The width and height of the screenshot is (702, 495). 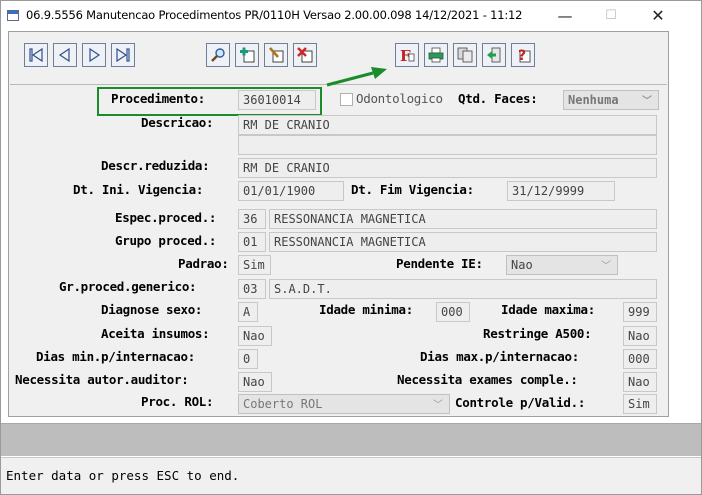 I want to click on close-button: ✕, so click(x=658, y=16).